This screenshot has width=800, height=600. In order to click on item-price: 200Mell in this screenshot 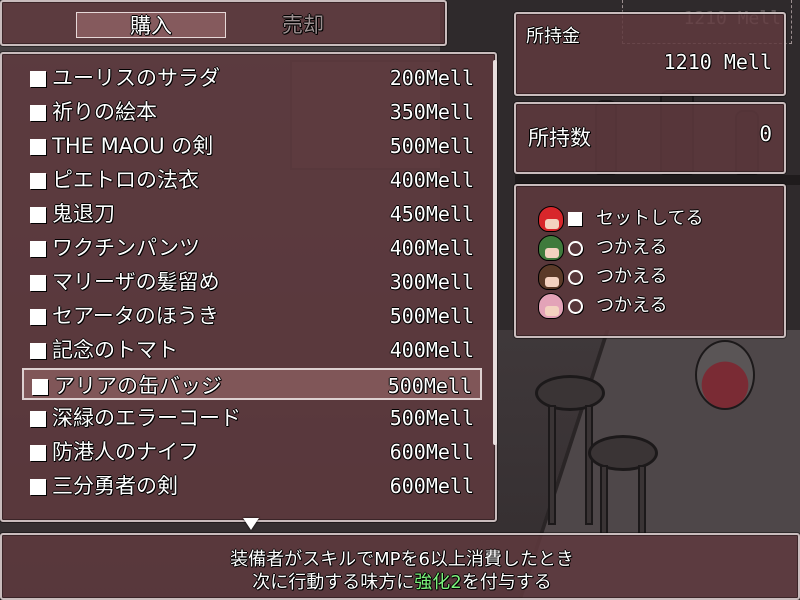, I will do `click(431, 78)`.